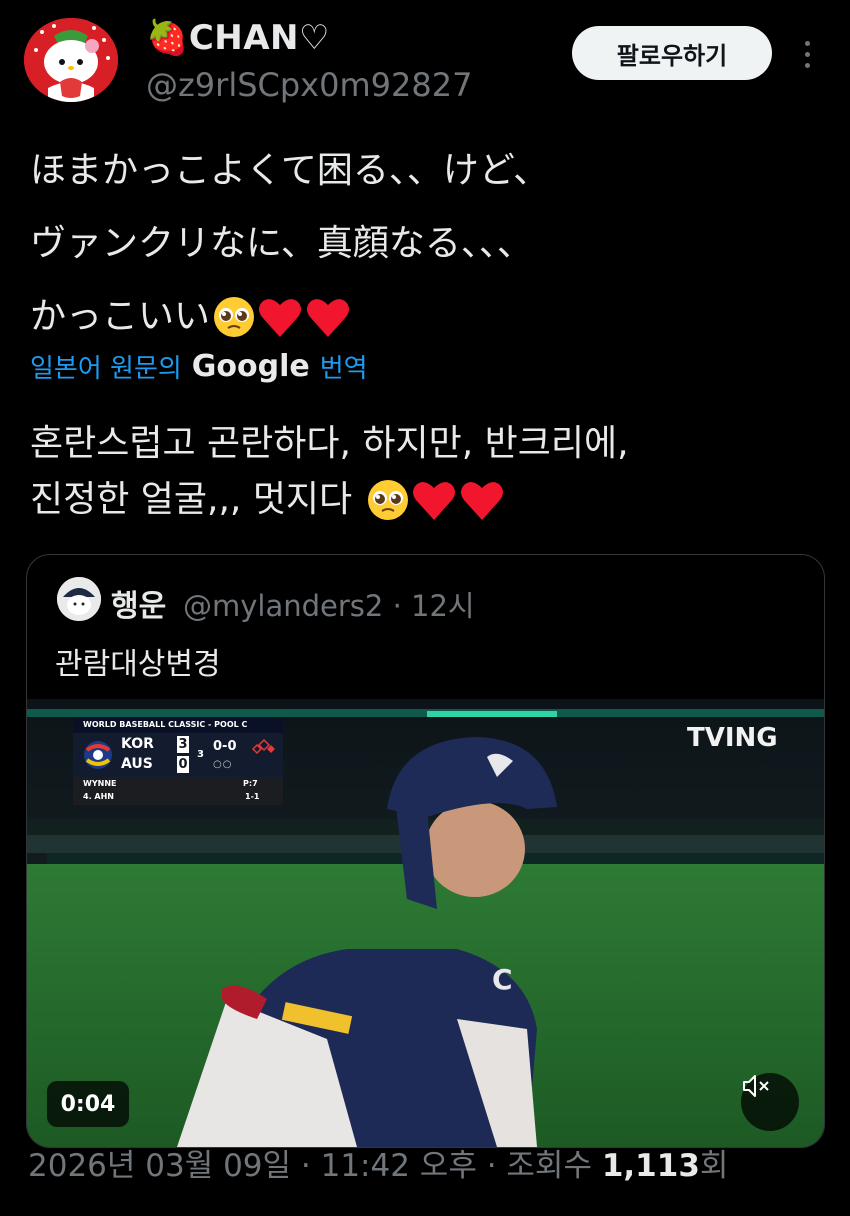 This screenshot has width=850, height=1216. I want to click on quoted-author-name: 행운, so click(138, 603).